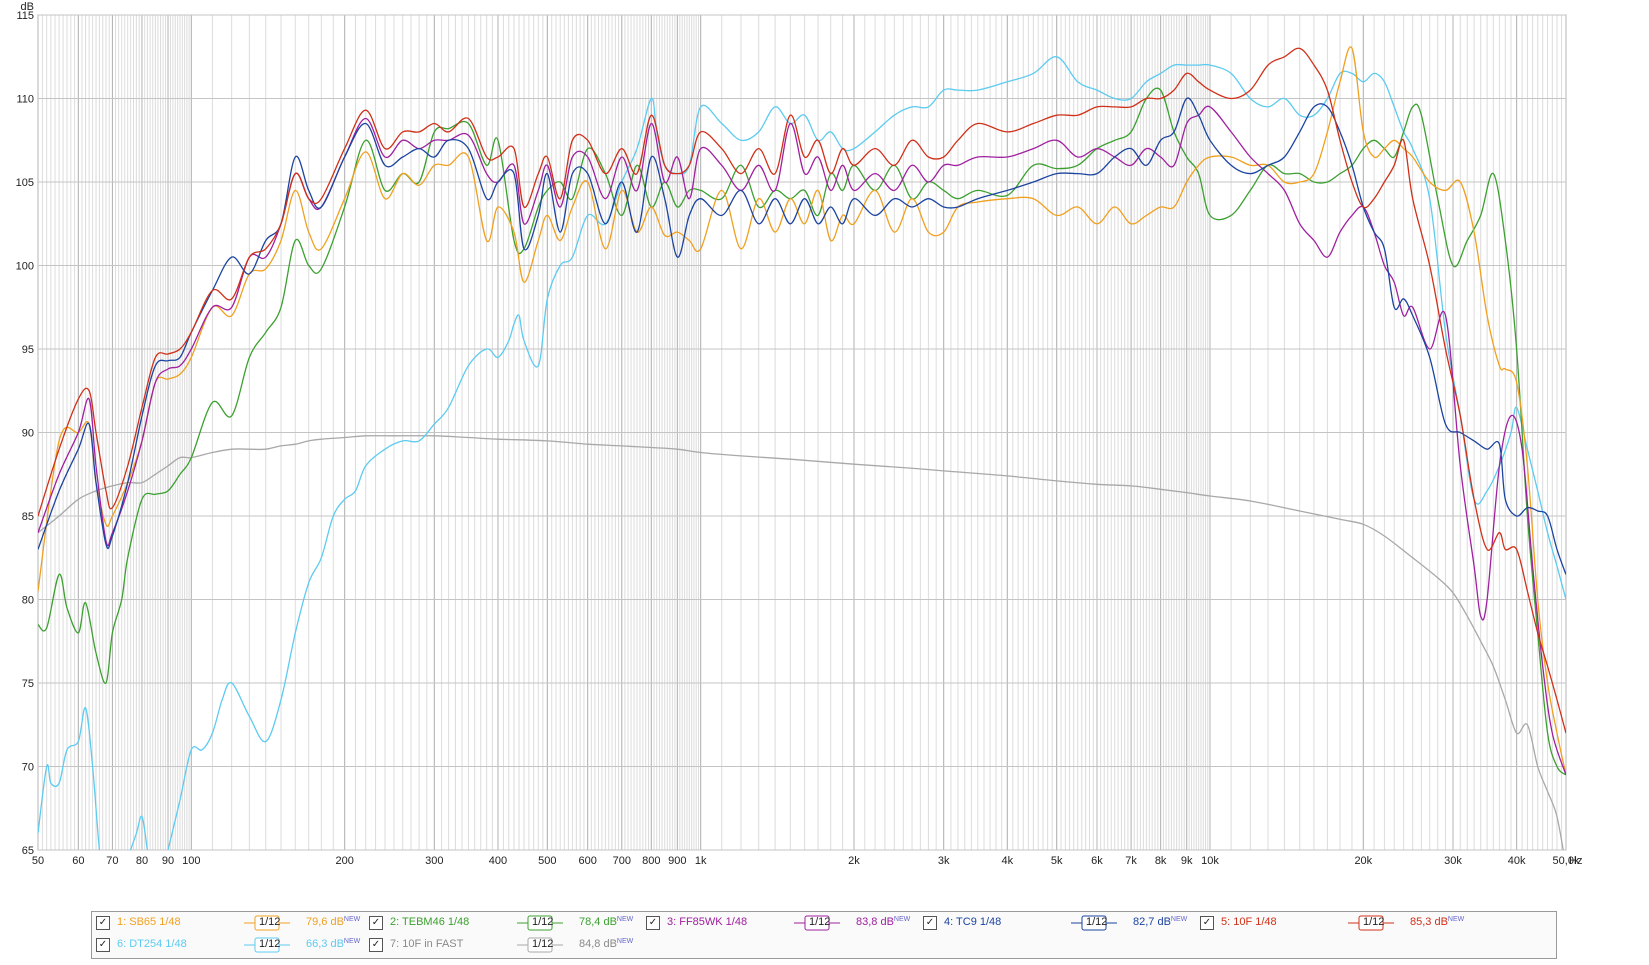 Image resolution: width=1649 pixels, height=965 pixels. What do you see at coordinates (1160, 922) in the screenshot?
I see `series-level: 82,7 dBNEW` at bounding box center [1160, 922].